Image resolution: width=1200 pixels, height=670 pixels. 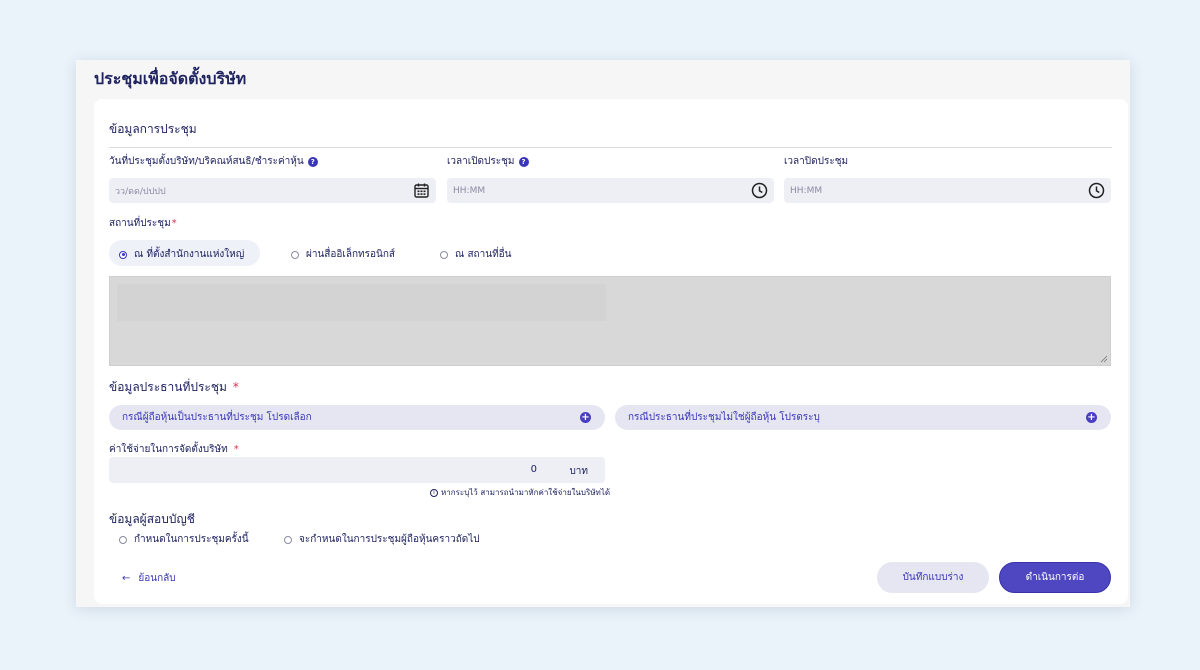 I want to click on expense-value: 0, so click(x=533, y=469).